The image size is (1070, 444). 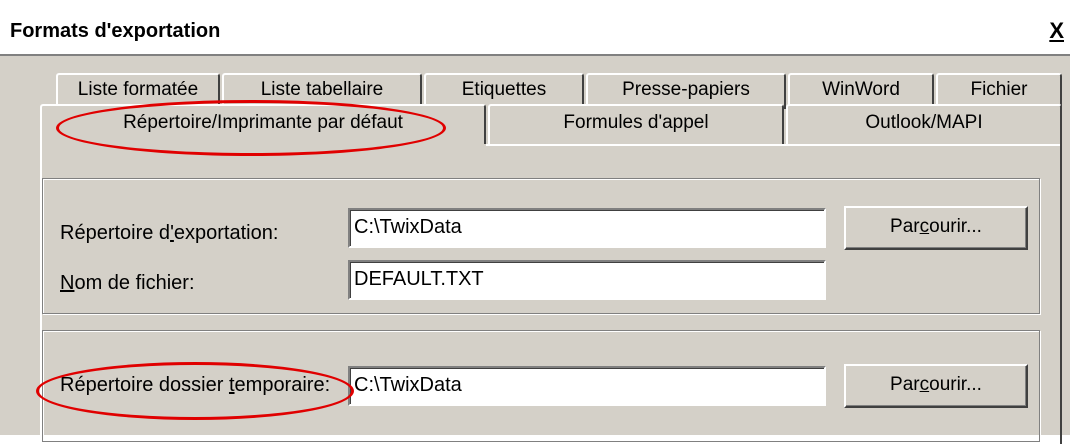 I want to click on dialog-title: Formats d'exportation, so click(x=115, y=31).